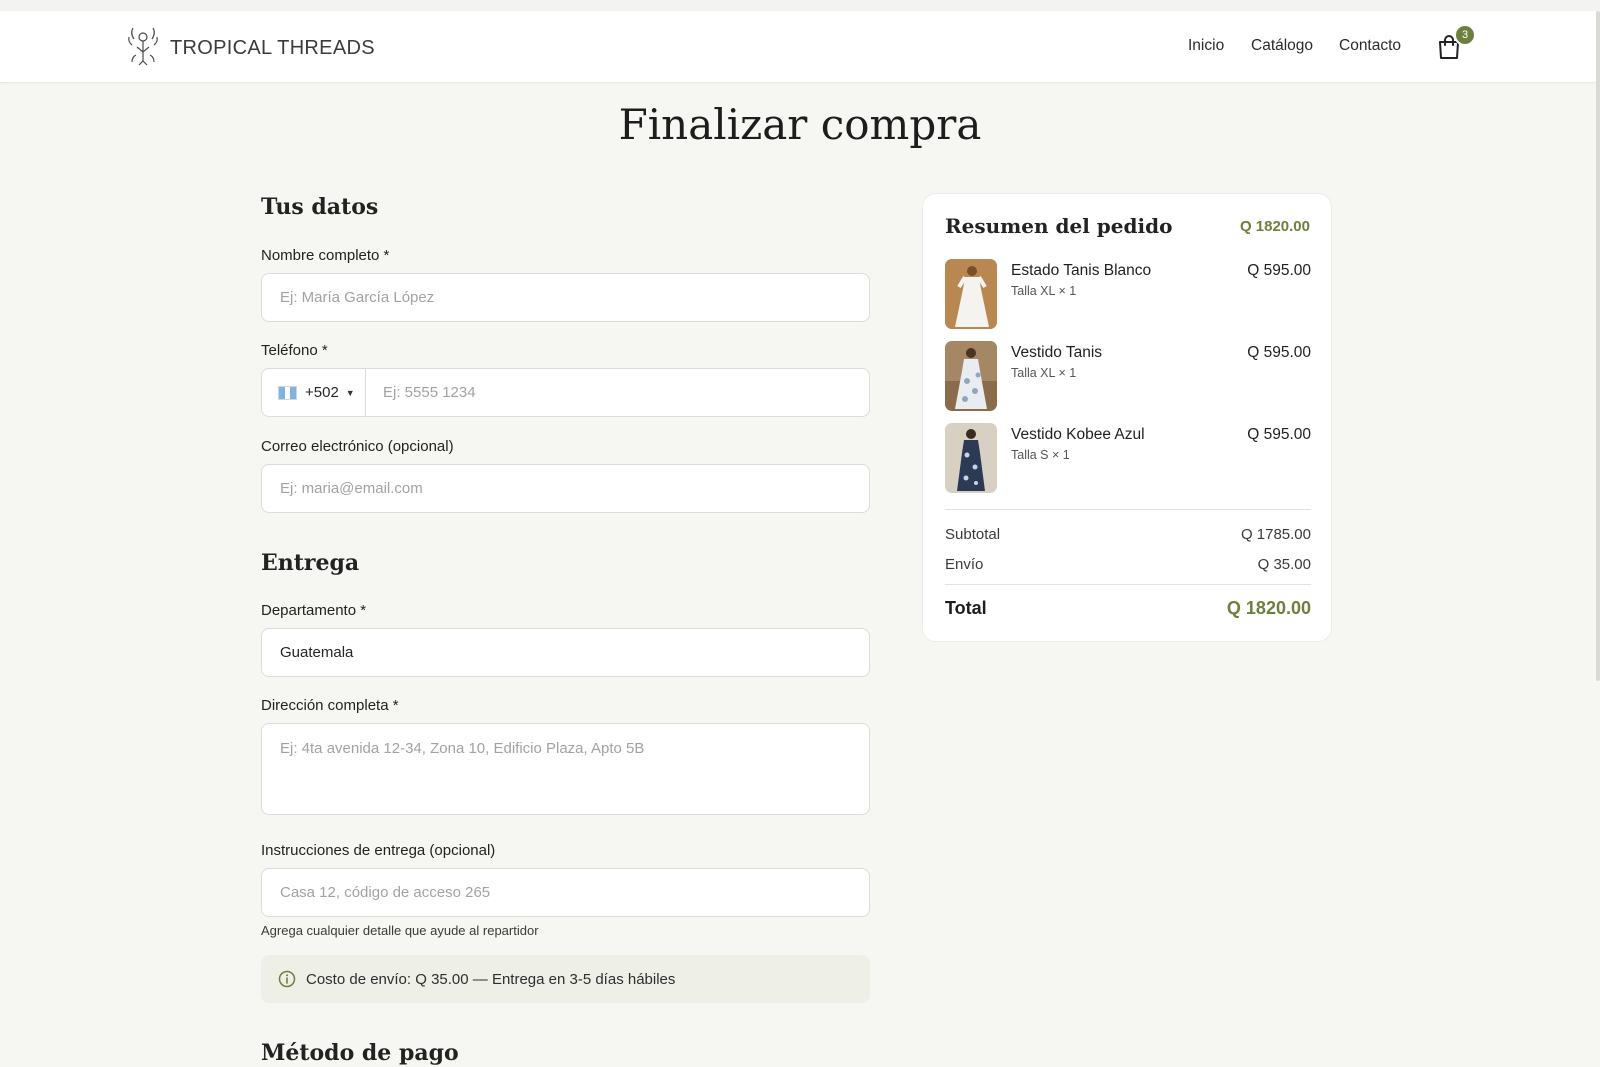 This screenshot has height=1067, width=1600. I want to click on nav-inicio: Inicio, so click(1206, 46).